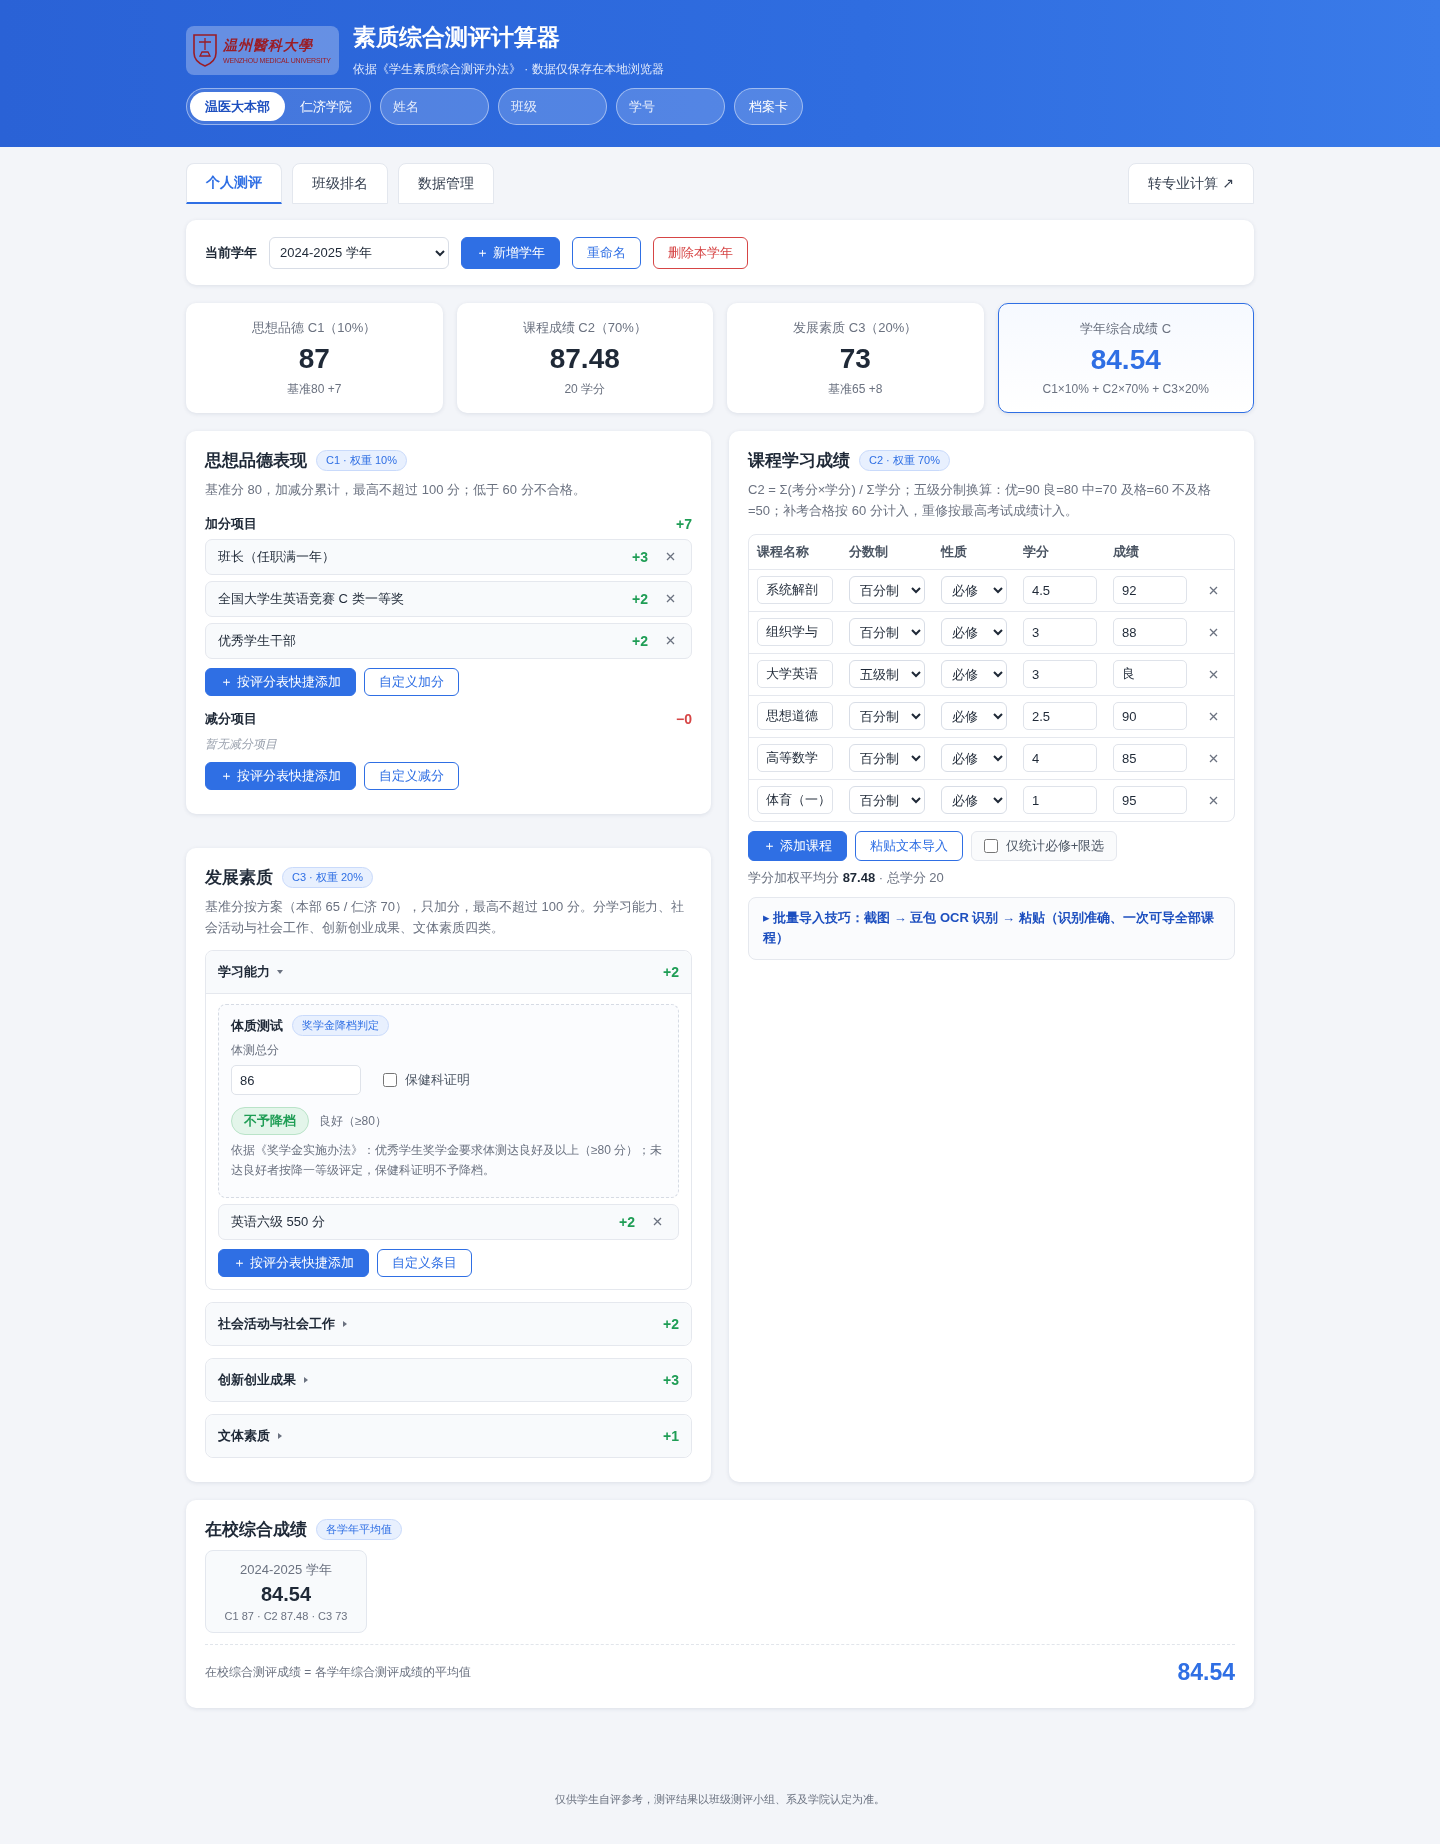 Image resolution: width=1440 pixels, height=1844 pixels. I want to click on summary-text: 学分加权平均分 87.48 · 总学分 20, so click(846, 877).